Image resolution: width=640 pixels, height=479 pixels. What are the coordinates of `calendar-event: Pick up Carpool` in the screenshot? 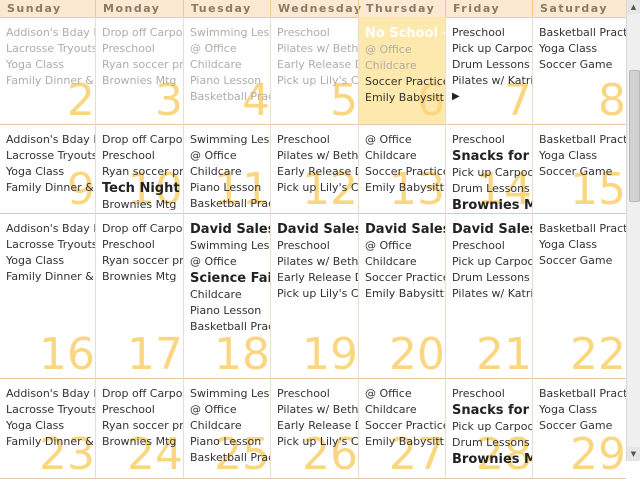 It's located at (492, 262).